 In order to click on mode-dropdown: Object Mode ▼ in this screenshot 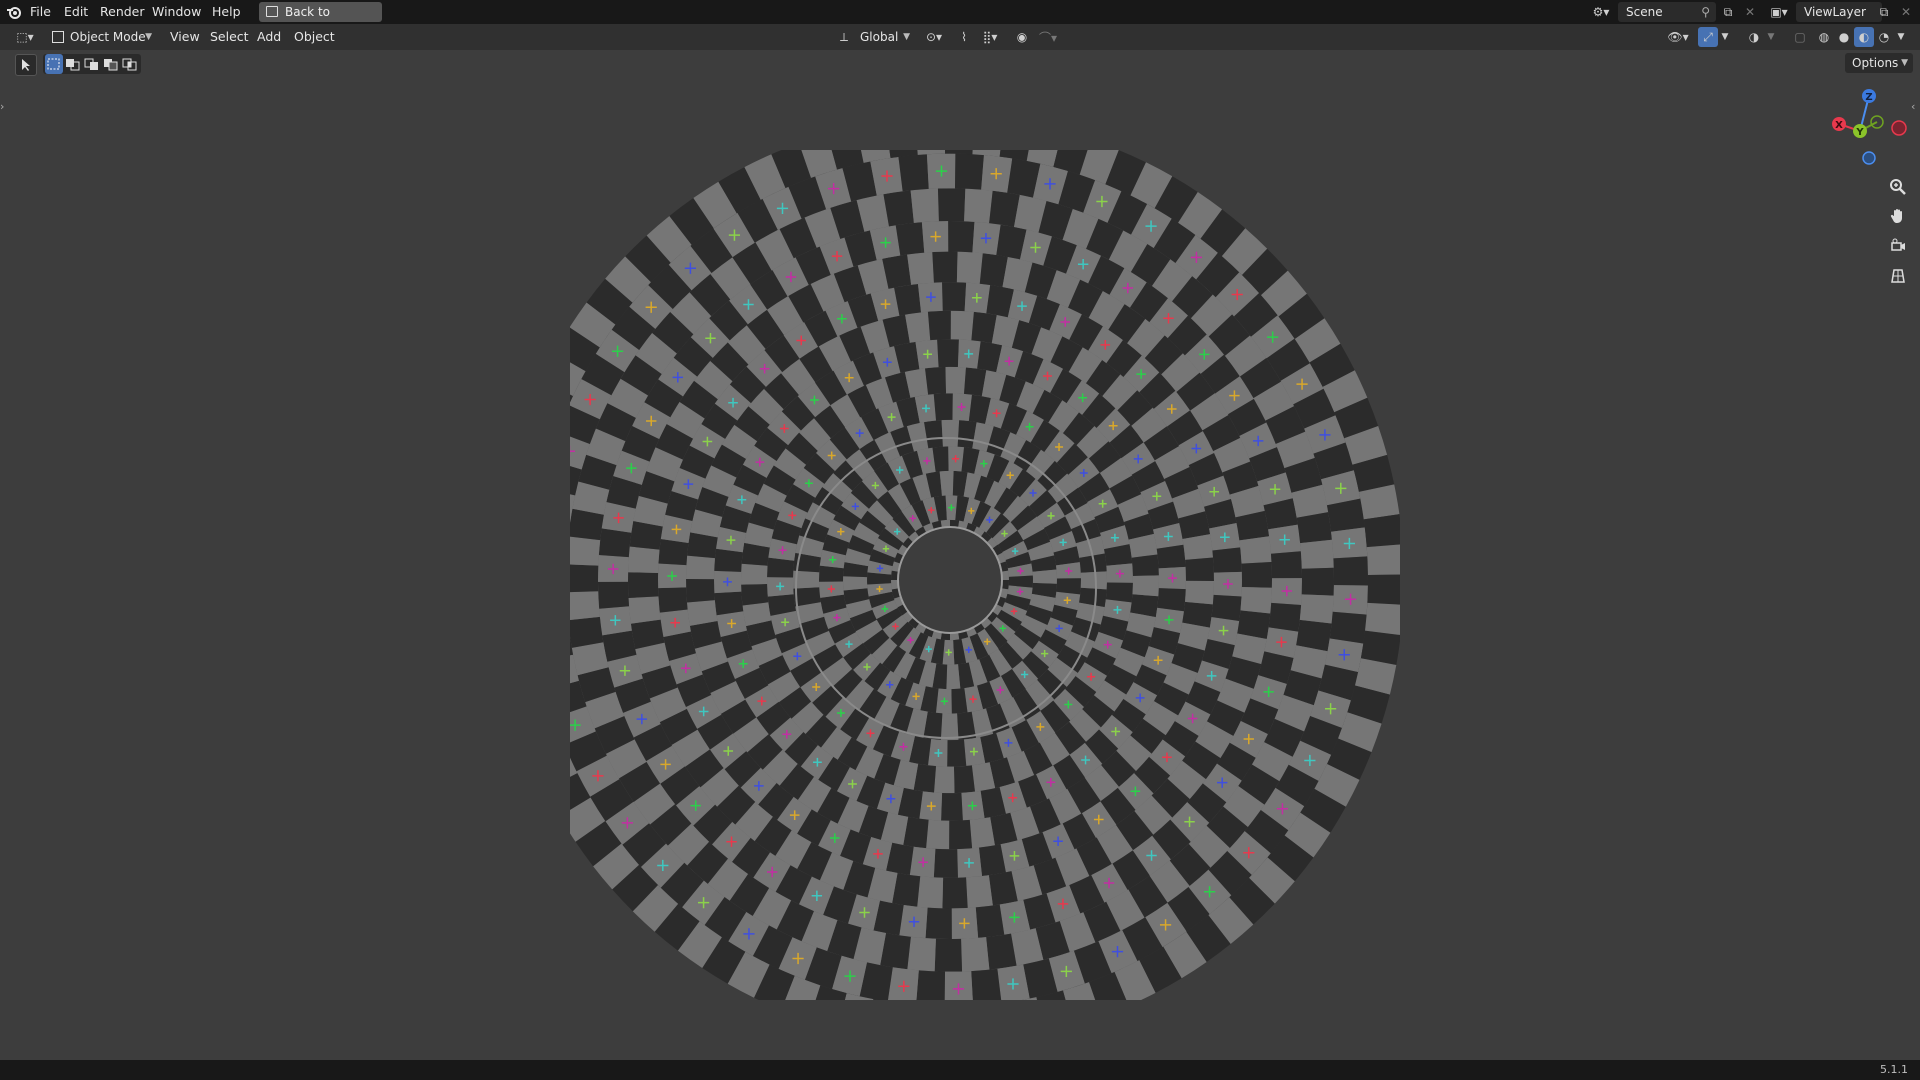, I will do `click(102, 37)`.